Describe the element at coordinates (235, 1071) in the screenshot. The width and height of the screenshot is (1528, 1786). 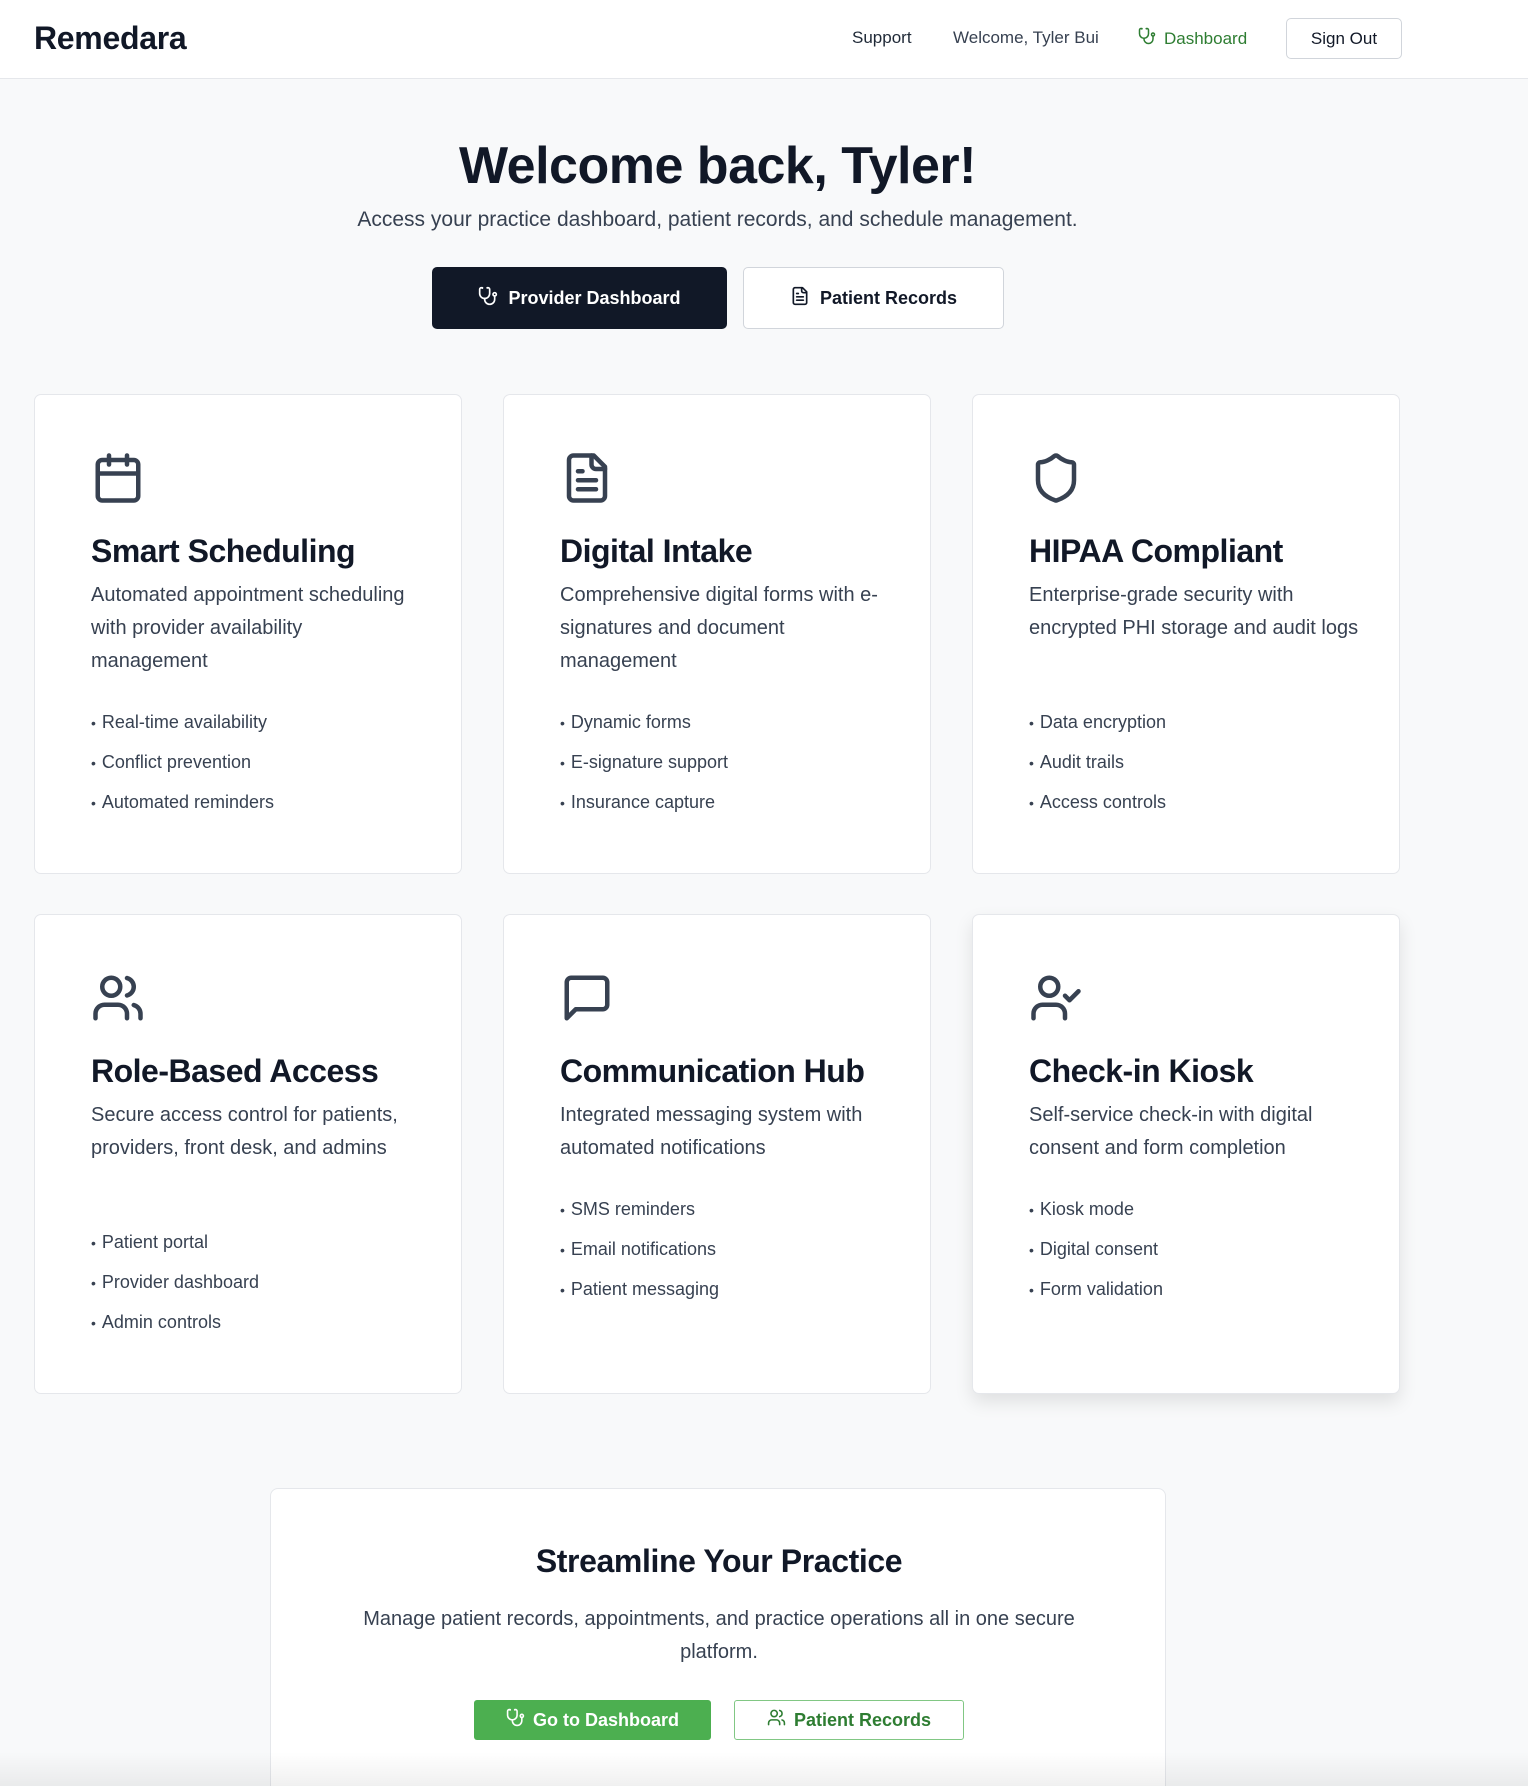
I see `feature-title: Role-Based Access` at that location.